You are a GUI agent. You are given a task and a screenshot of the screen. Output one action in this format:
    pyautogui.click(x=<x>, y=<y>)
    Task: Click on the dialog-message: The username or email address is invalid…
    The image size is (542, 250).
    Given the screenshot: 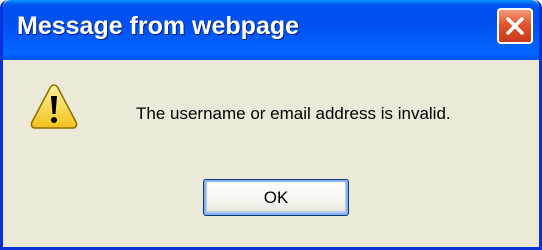 What is the action you would take?
    pyautogui.click(x=293, y=113)
    